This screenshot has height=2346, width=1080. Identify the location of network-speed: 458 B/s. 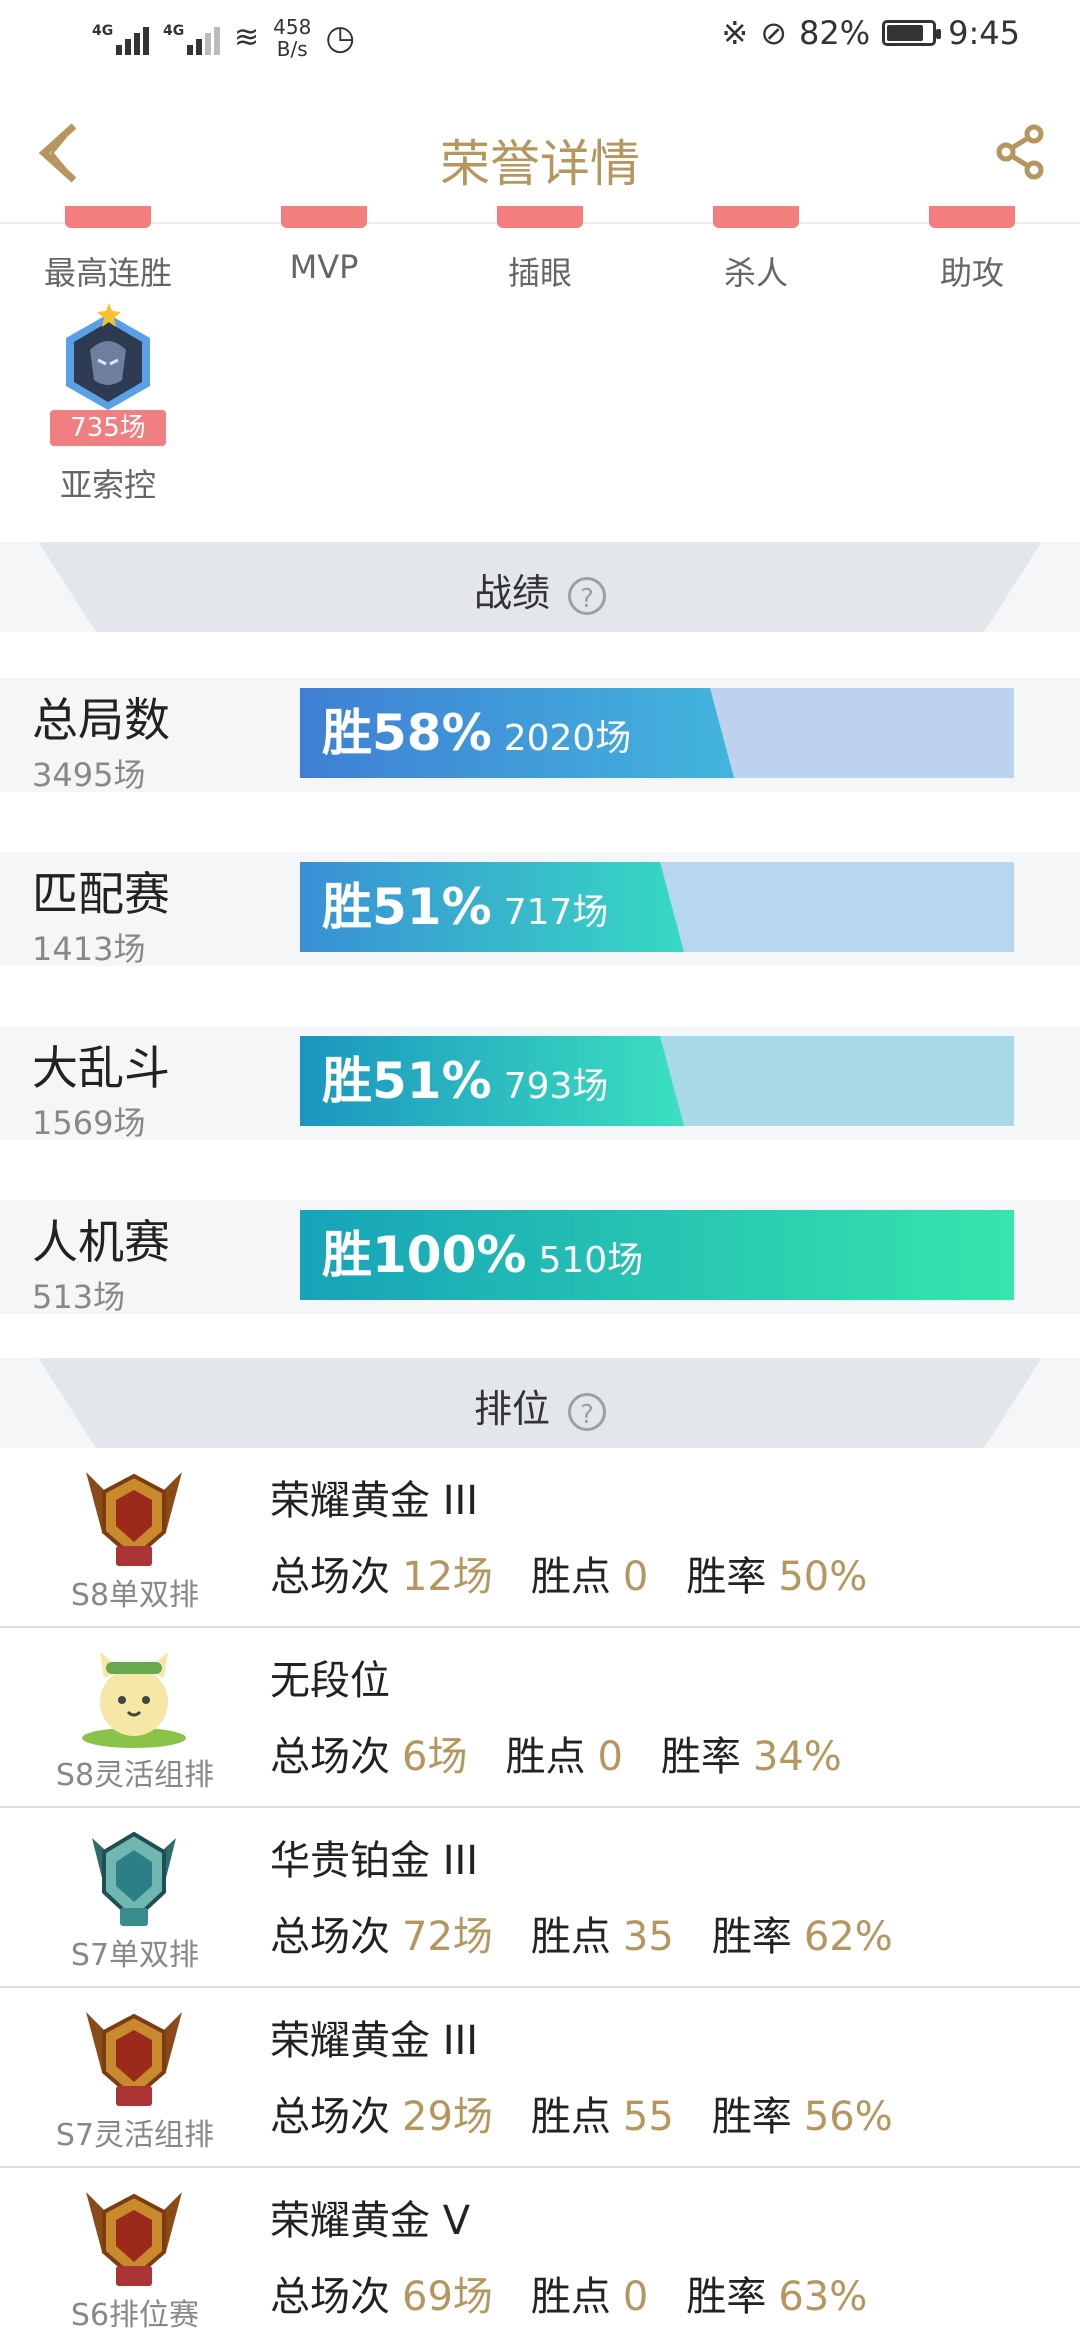
(292, 38).